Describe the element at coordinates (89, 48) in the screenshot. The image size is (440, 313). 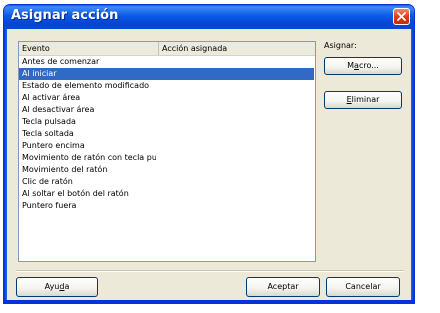
I see `column-header-event: Evento` at that location.